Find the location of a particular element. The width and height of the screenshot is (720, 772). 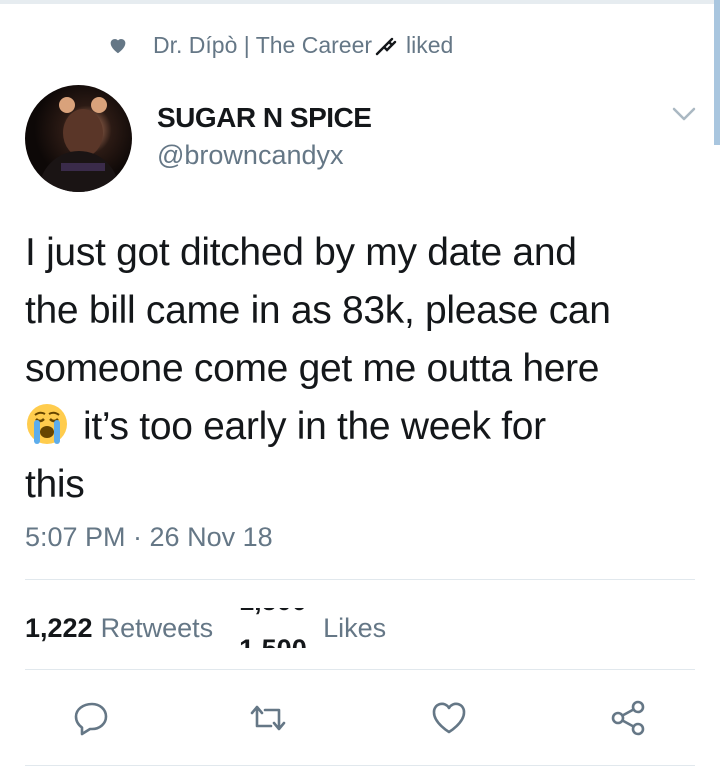

social-action: liked is located at coordinates (430, 44).